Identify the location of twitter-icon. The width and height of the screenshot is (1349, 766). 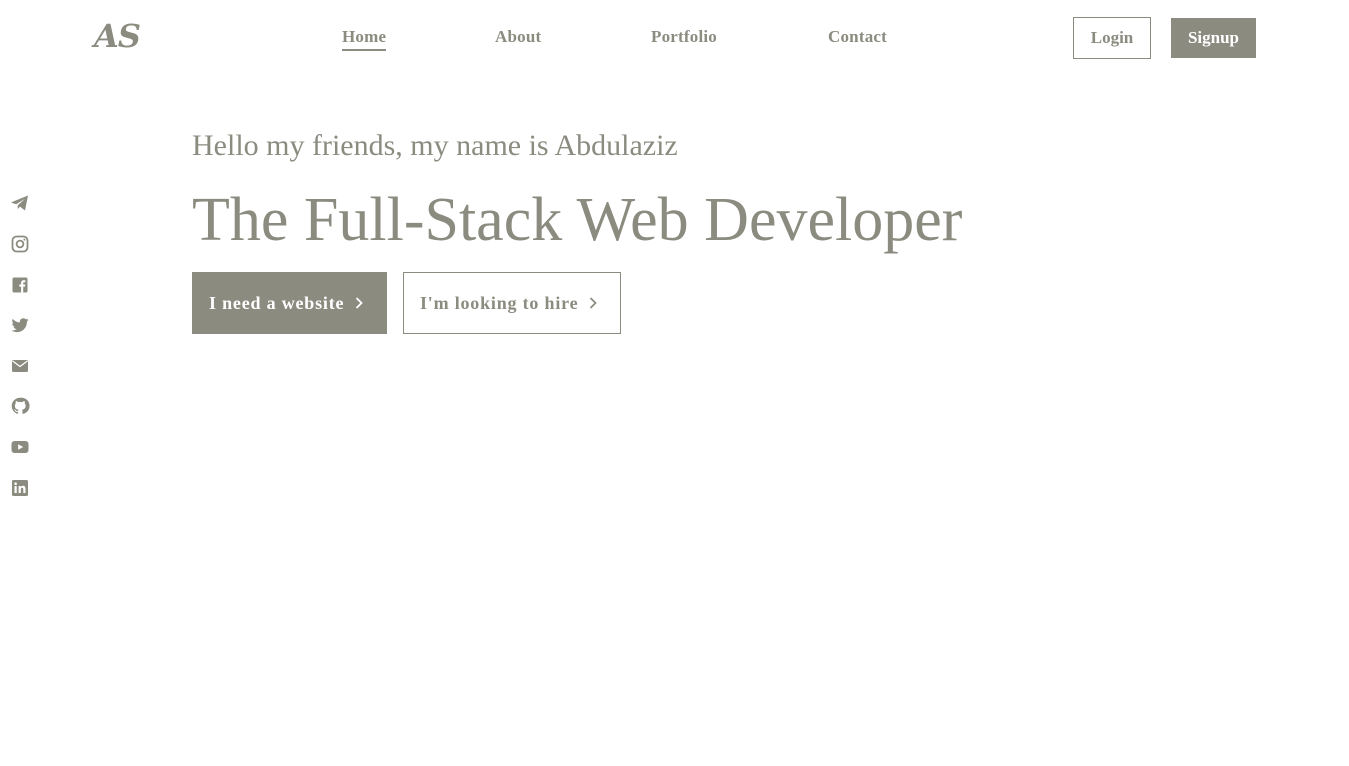
(20, 325).